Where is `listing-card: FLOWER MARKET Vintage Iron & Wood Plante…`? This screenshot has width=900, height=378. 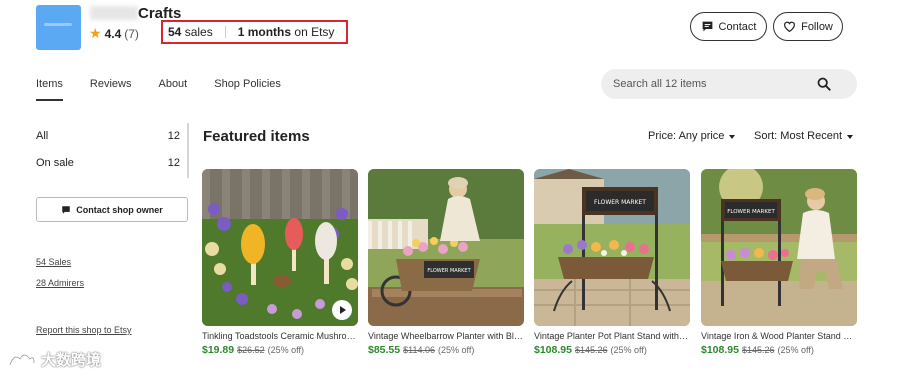
listing-card: FLOWER MARKET Vintage Iron & Wood Plante… is located at coordinates (779, 262).